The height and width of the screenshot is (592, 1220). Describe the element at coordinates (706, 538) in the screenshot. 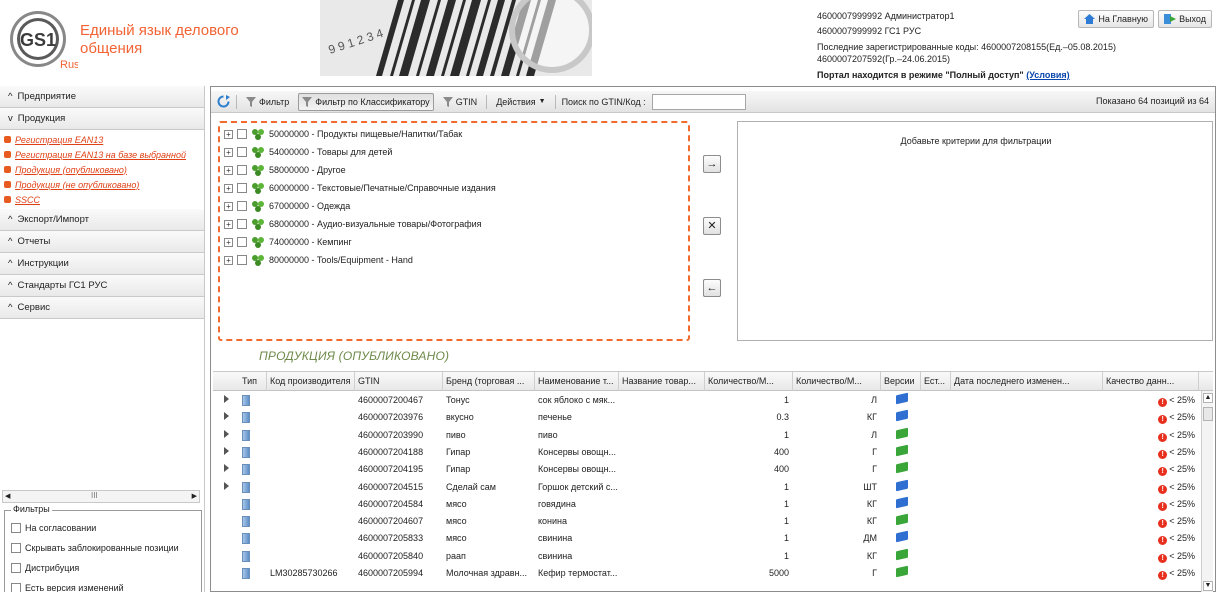

I see `table-row: 4600007205833 мясо свинина 1 ДМ! < 25%` at that location.